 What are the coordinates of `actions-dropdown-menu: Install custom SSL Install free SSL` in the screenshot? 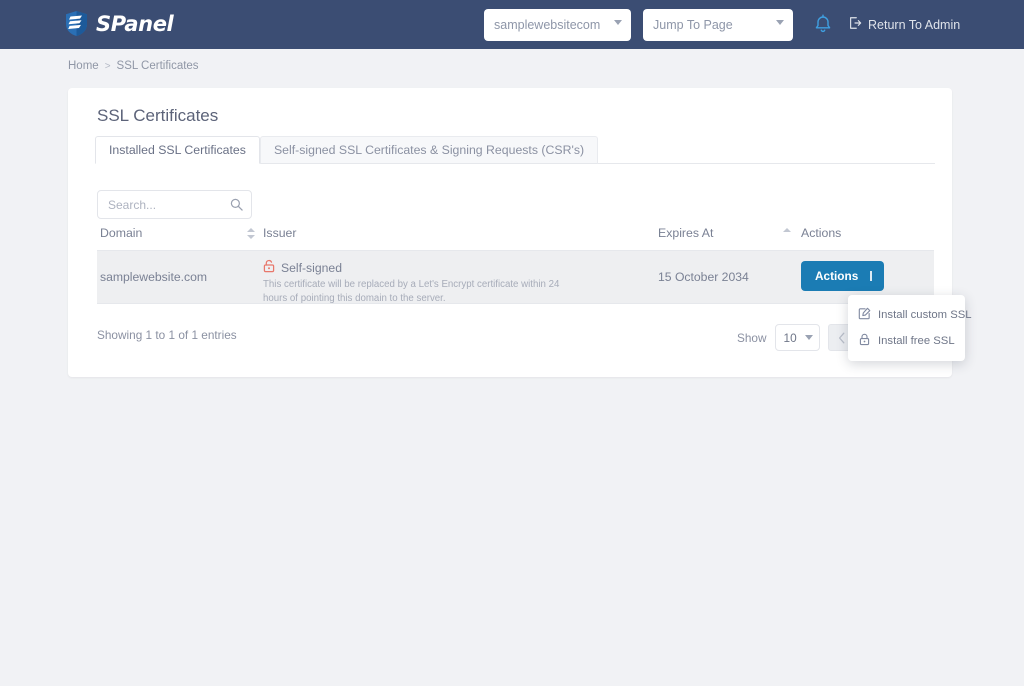 It's located at (910, 328).